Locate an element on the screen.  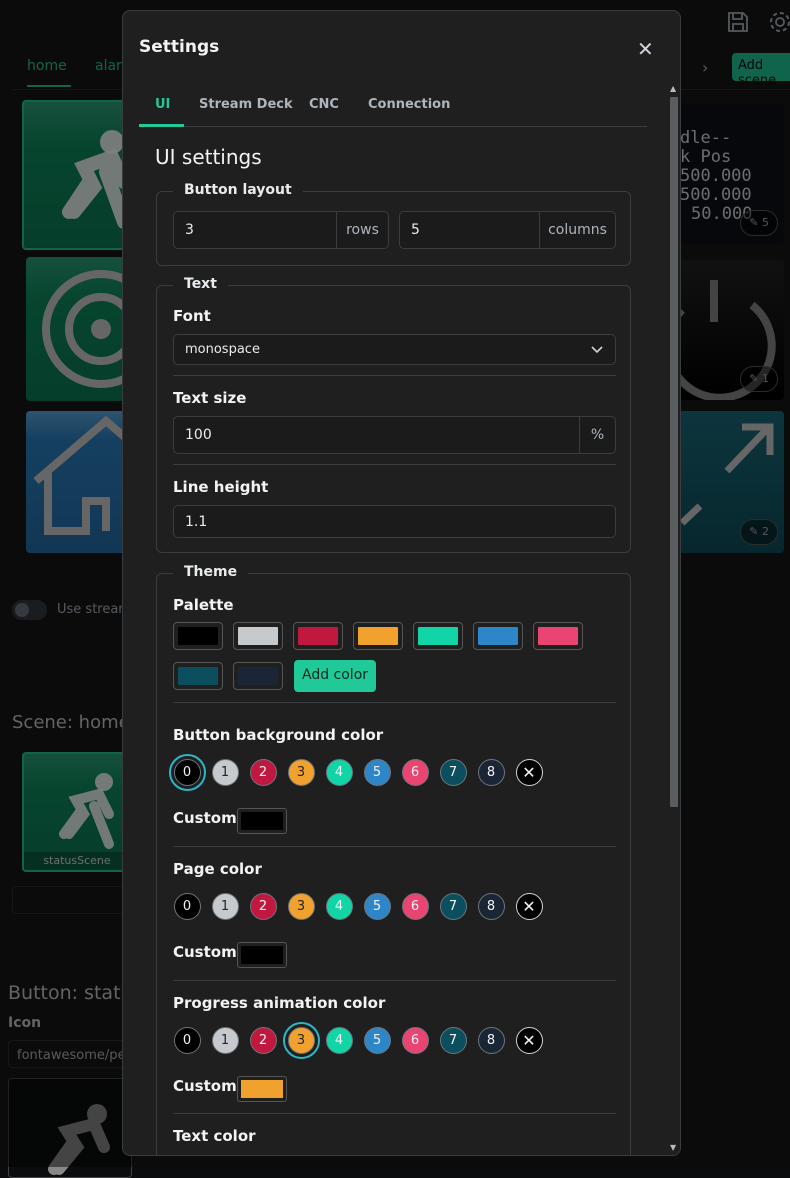
text-color-label: Text color is located at coordinates (214, 1136).